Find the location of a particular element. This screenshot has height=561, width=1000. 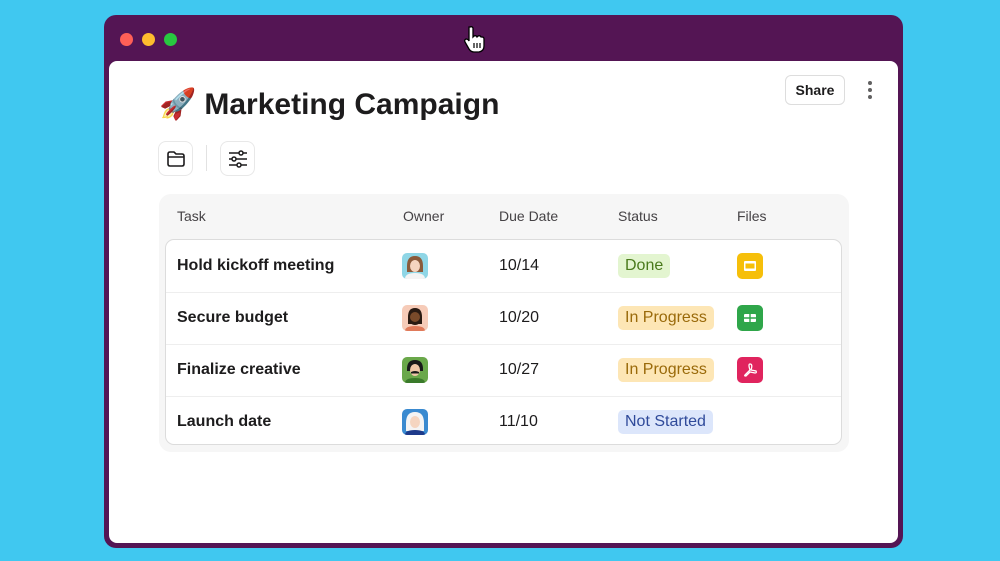

column-header-status: Status is located at coordinates (638, 216).